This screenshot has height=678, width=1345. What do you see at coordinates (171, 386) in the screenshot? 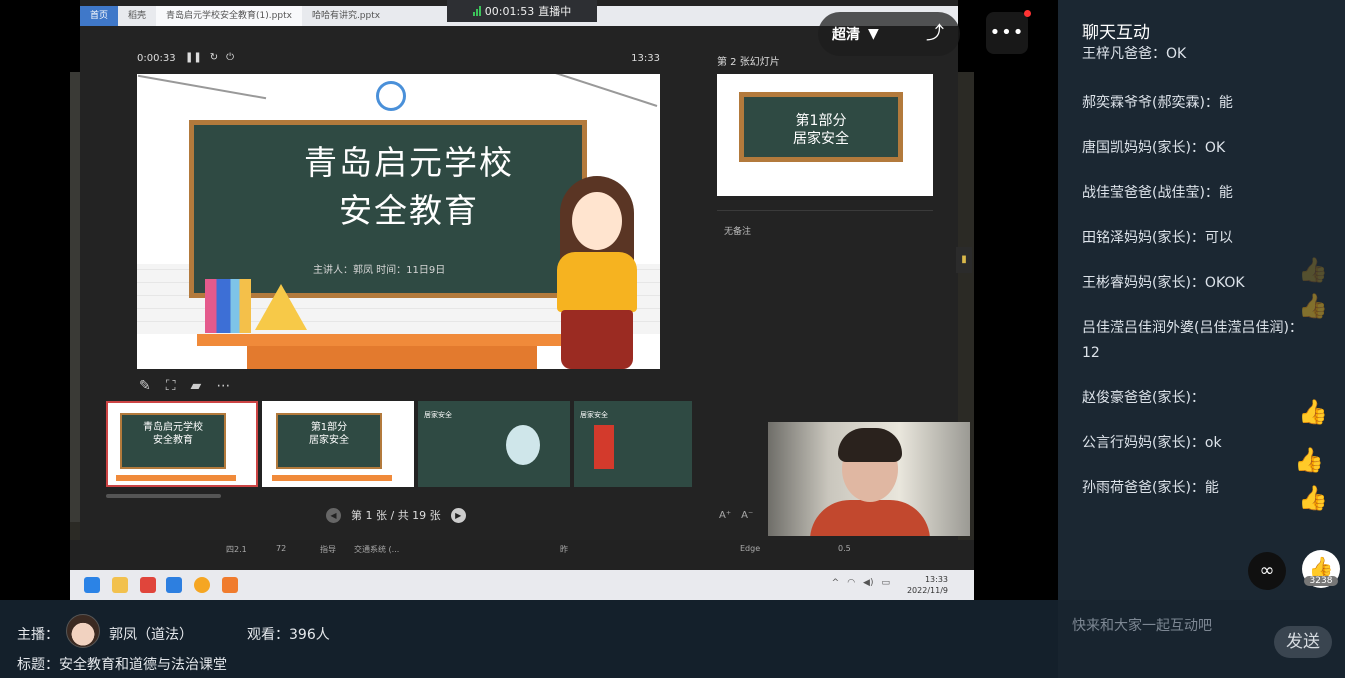
I see `screenshot-icon: ⛶` at bounding box center [171, 386].